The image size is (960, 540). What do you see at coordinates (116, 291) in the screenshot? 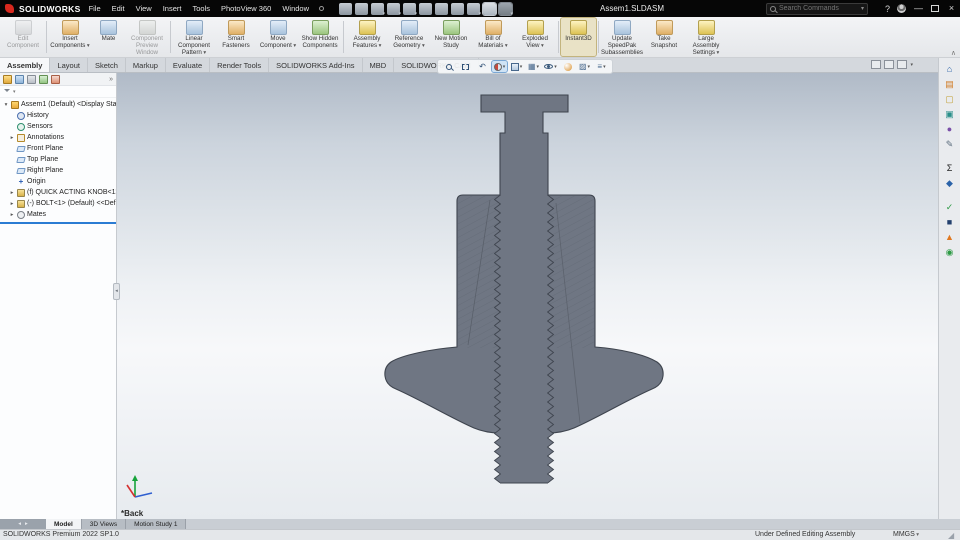
I see `panel-splitter-handle: ◂` at bounding box center [116, 291].